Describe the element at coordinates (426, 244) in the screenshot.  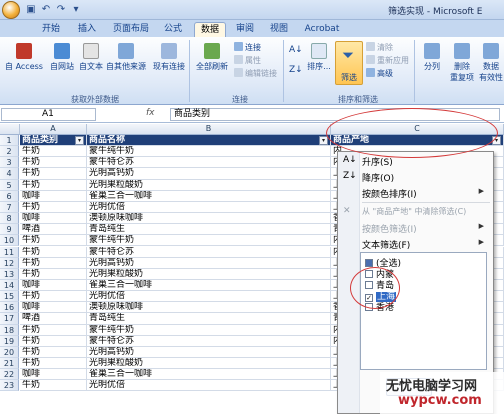
I see `menu-text-filter: 文本筛选(F) ▶` at that location.